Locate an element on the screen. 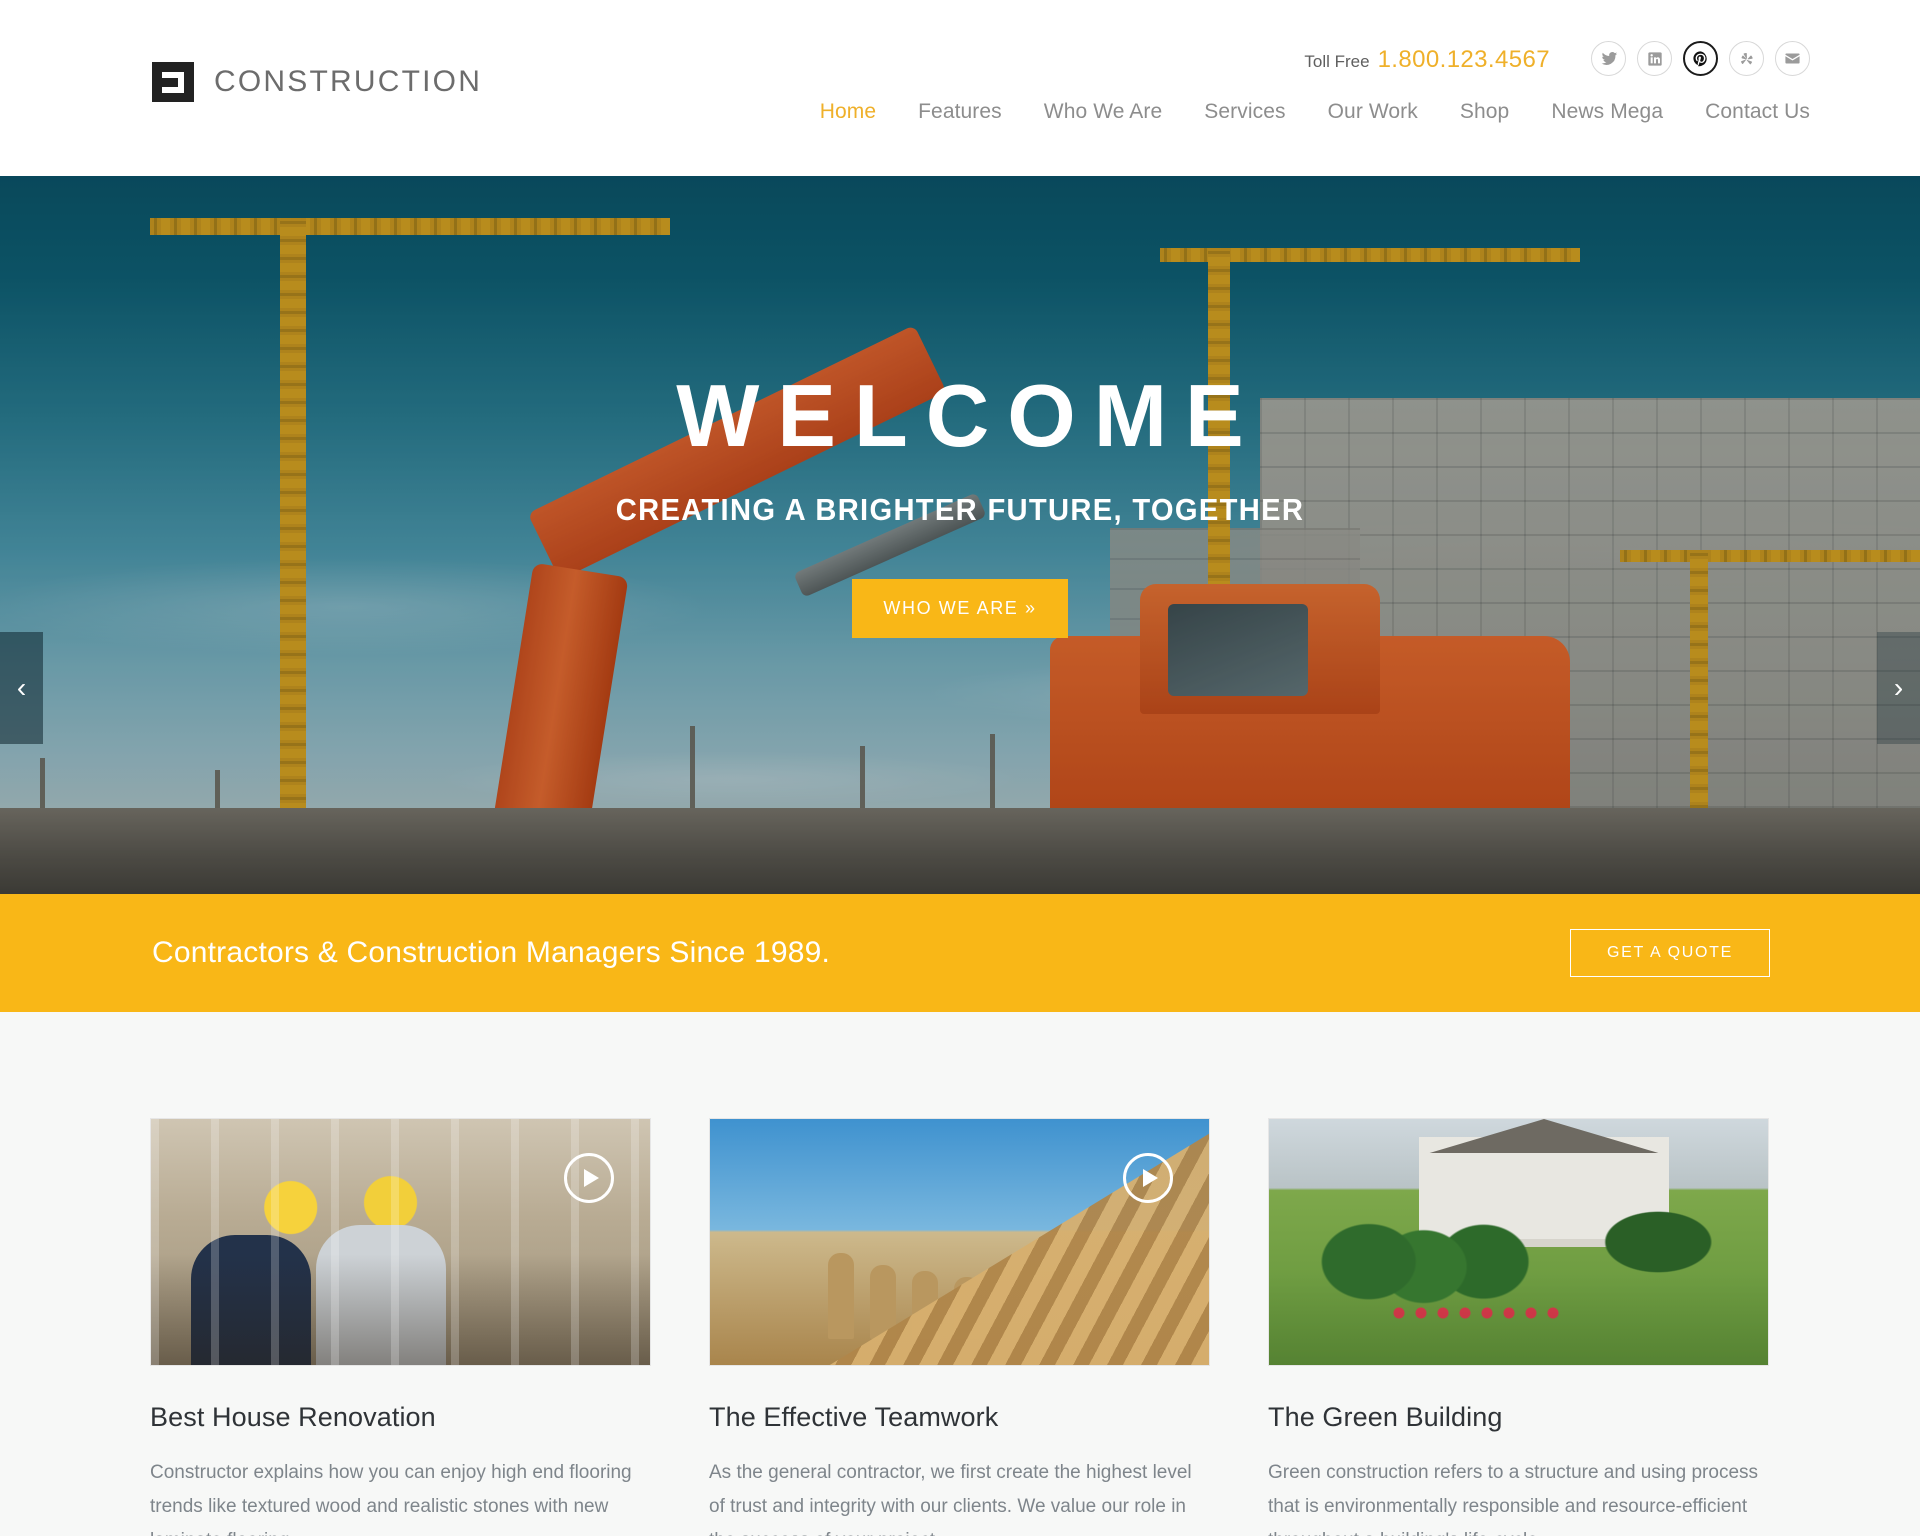 The height and width of the screenshot is (1536, 1920). social-links is located at coordinates (1700, 58).